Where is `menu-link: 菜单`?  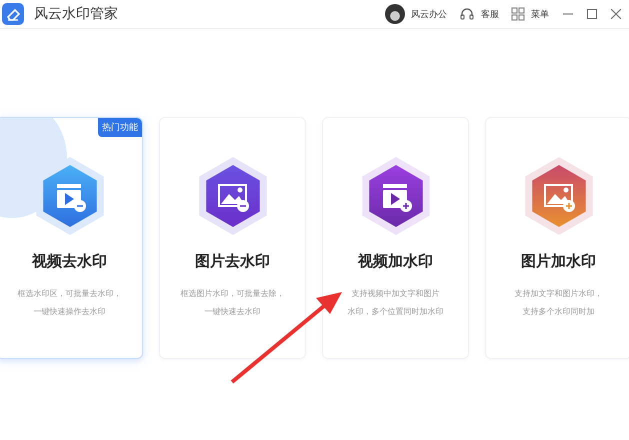
menu-link: 菜单 is located at coordinates (540, 14).